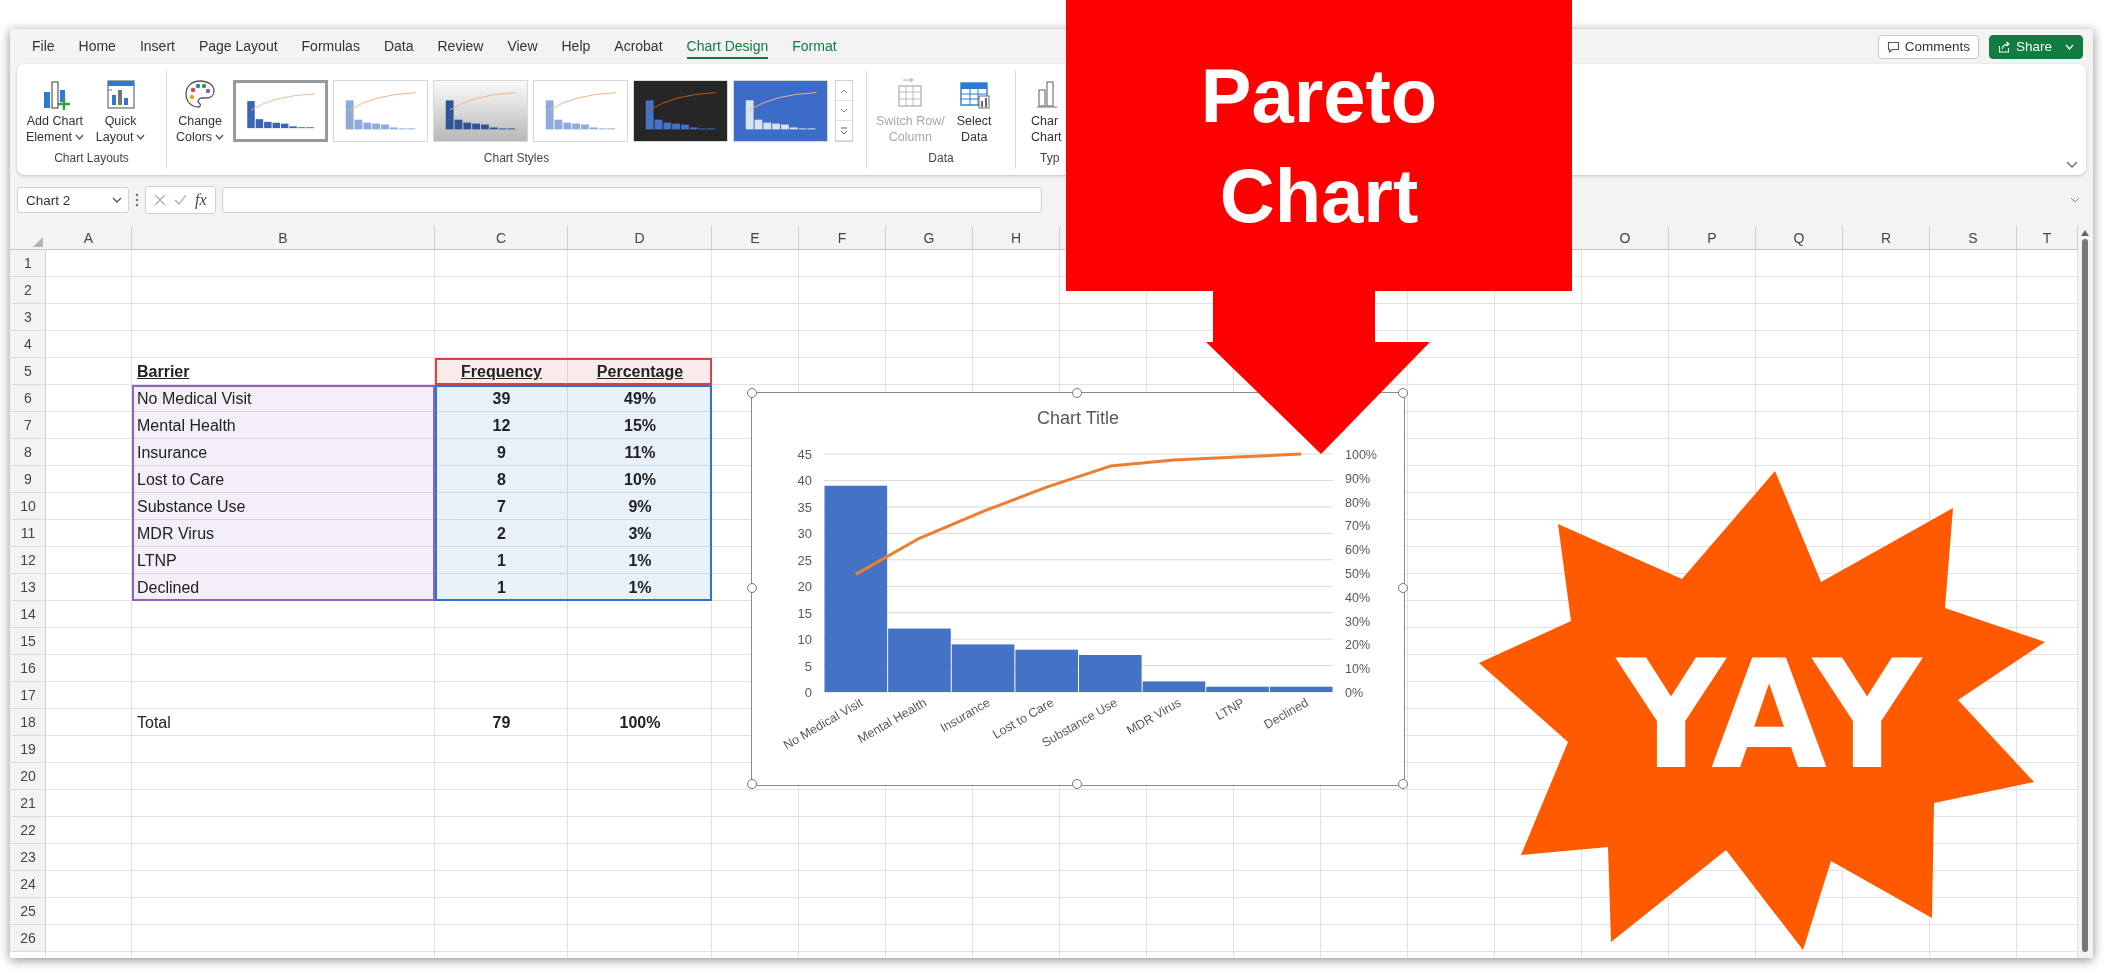 The image size is (2125, 976). What do you see at coordinates (1712, 238) in the screenshot?
I see `column-header: P` at bounding box center [1712, 238].